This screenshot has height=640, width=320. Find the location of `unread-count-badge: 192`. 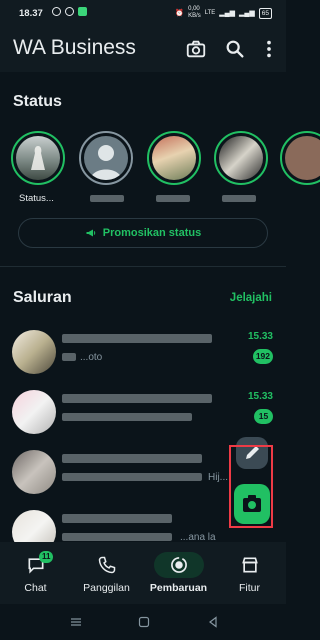

unread-count-badge: 192 is located at coordinates (262, 356).